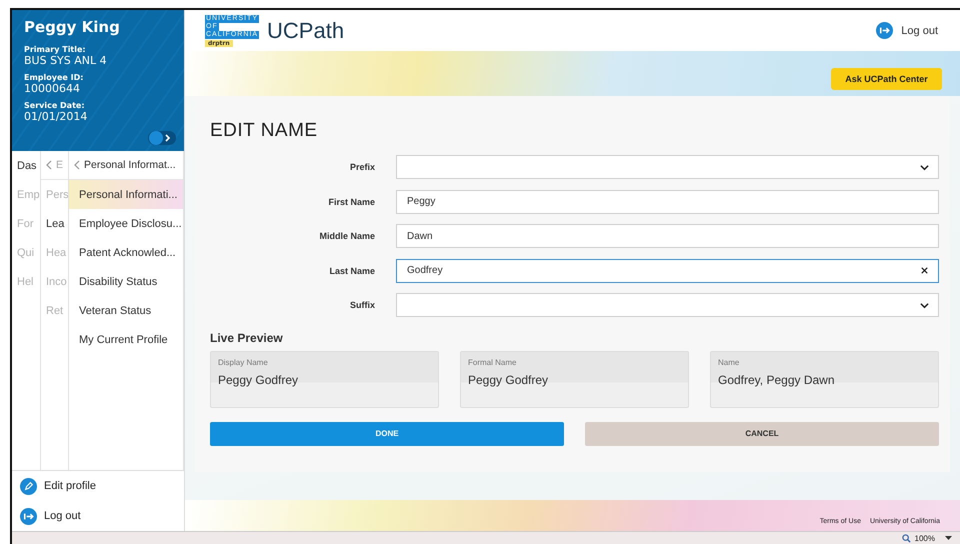 The width and height of the screenshot is (960, 544). What do you see at coordinates (667, 236) in the screenshot?
I see `input-field: Dawn` at bounding box center [667, 236].